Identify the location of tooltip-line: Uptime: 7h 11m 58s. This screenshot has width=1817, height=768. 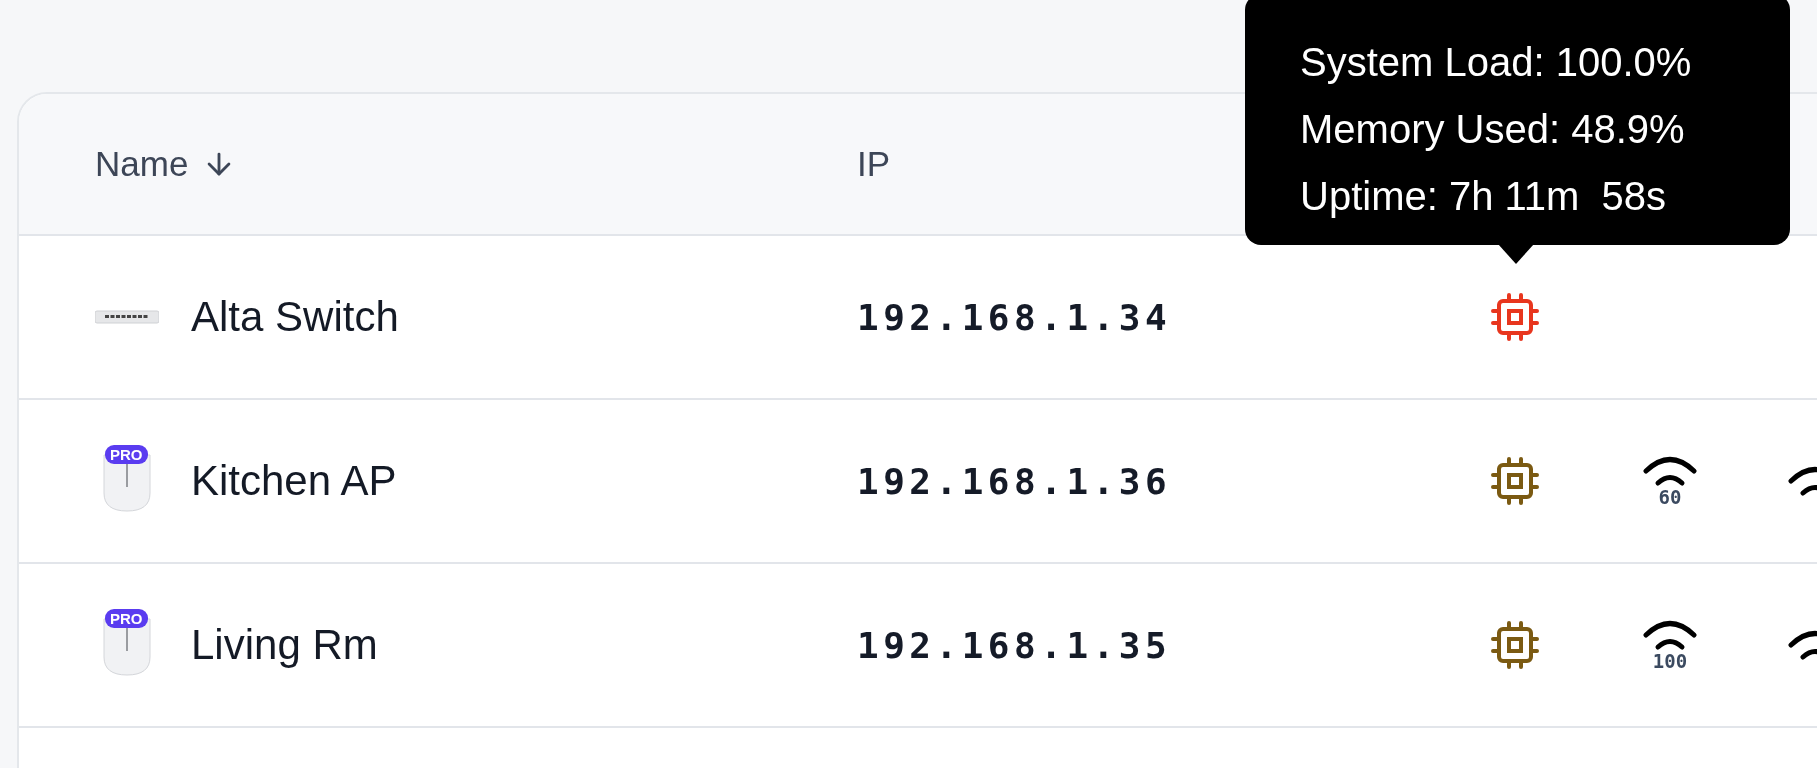
(1484, 196).